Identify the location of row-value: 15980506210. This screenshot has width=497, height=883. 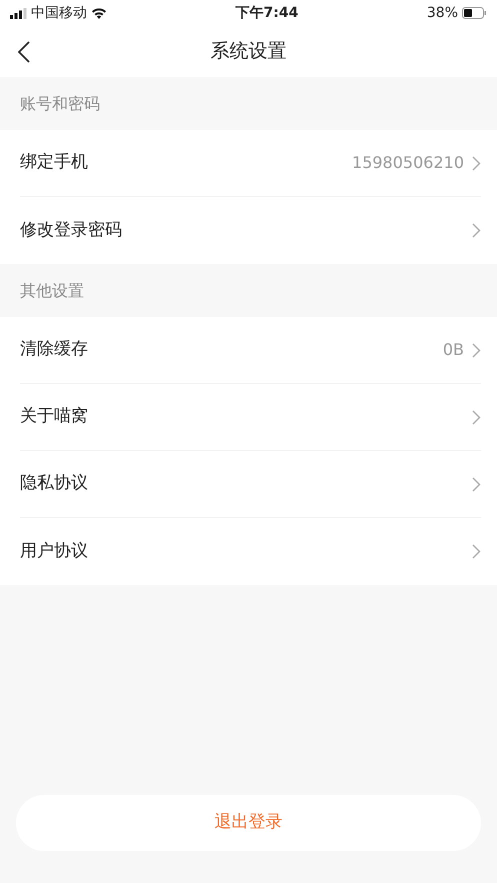
(408, 163).